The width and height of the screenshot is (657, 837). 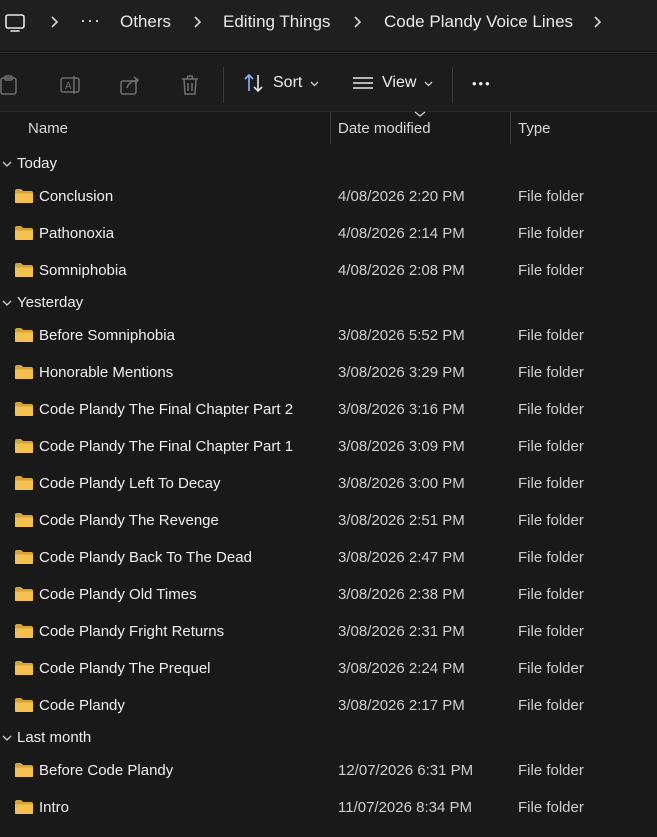 What do you see at coordinates (107, 335) in the screenshot?
I see `item-name: Before Somniphobia` at bounding box center [107, 335].